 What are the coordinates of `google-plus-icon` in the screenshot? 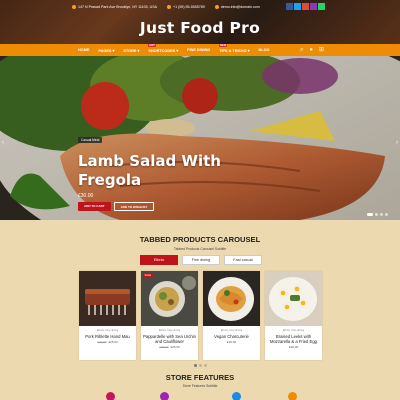 It's located at (305, 6).